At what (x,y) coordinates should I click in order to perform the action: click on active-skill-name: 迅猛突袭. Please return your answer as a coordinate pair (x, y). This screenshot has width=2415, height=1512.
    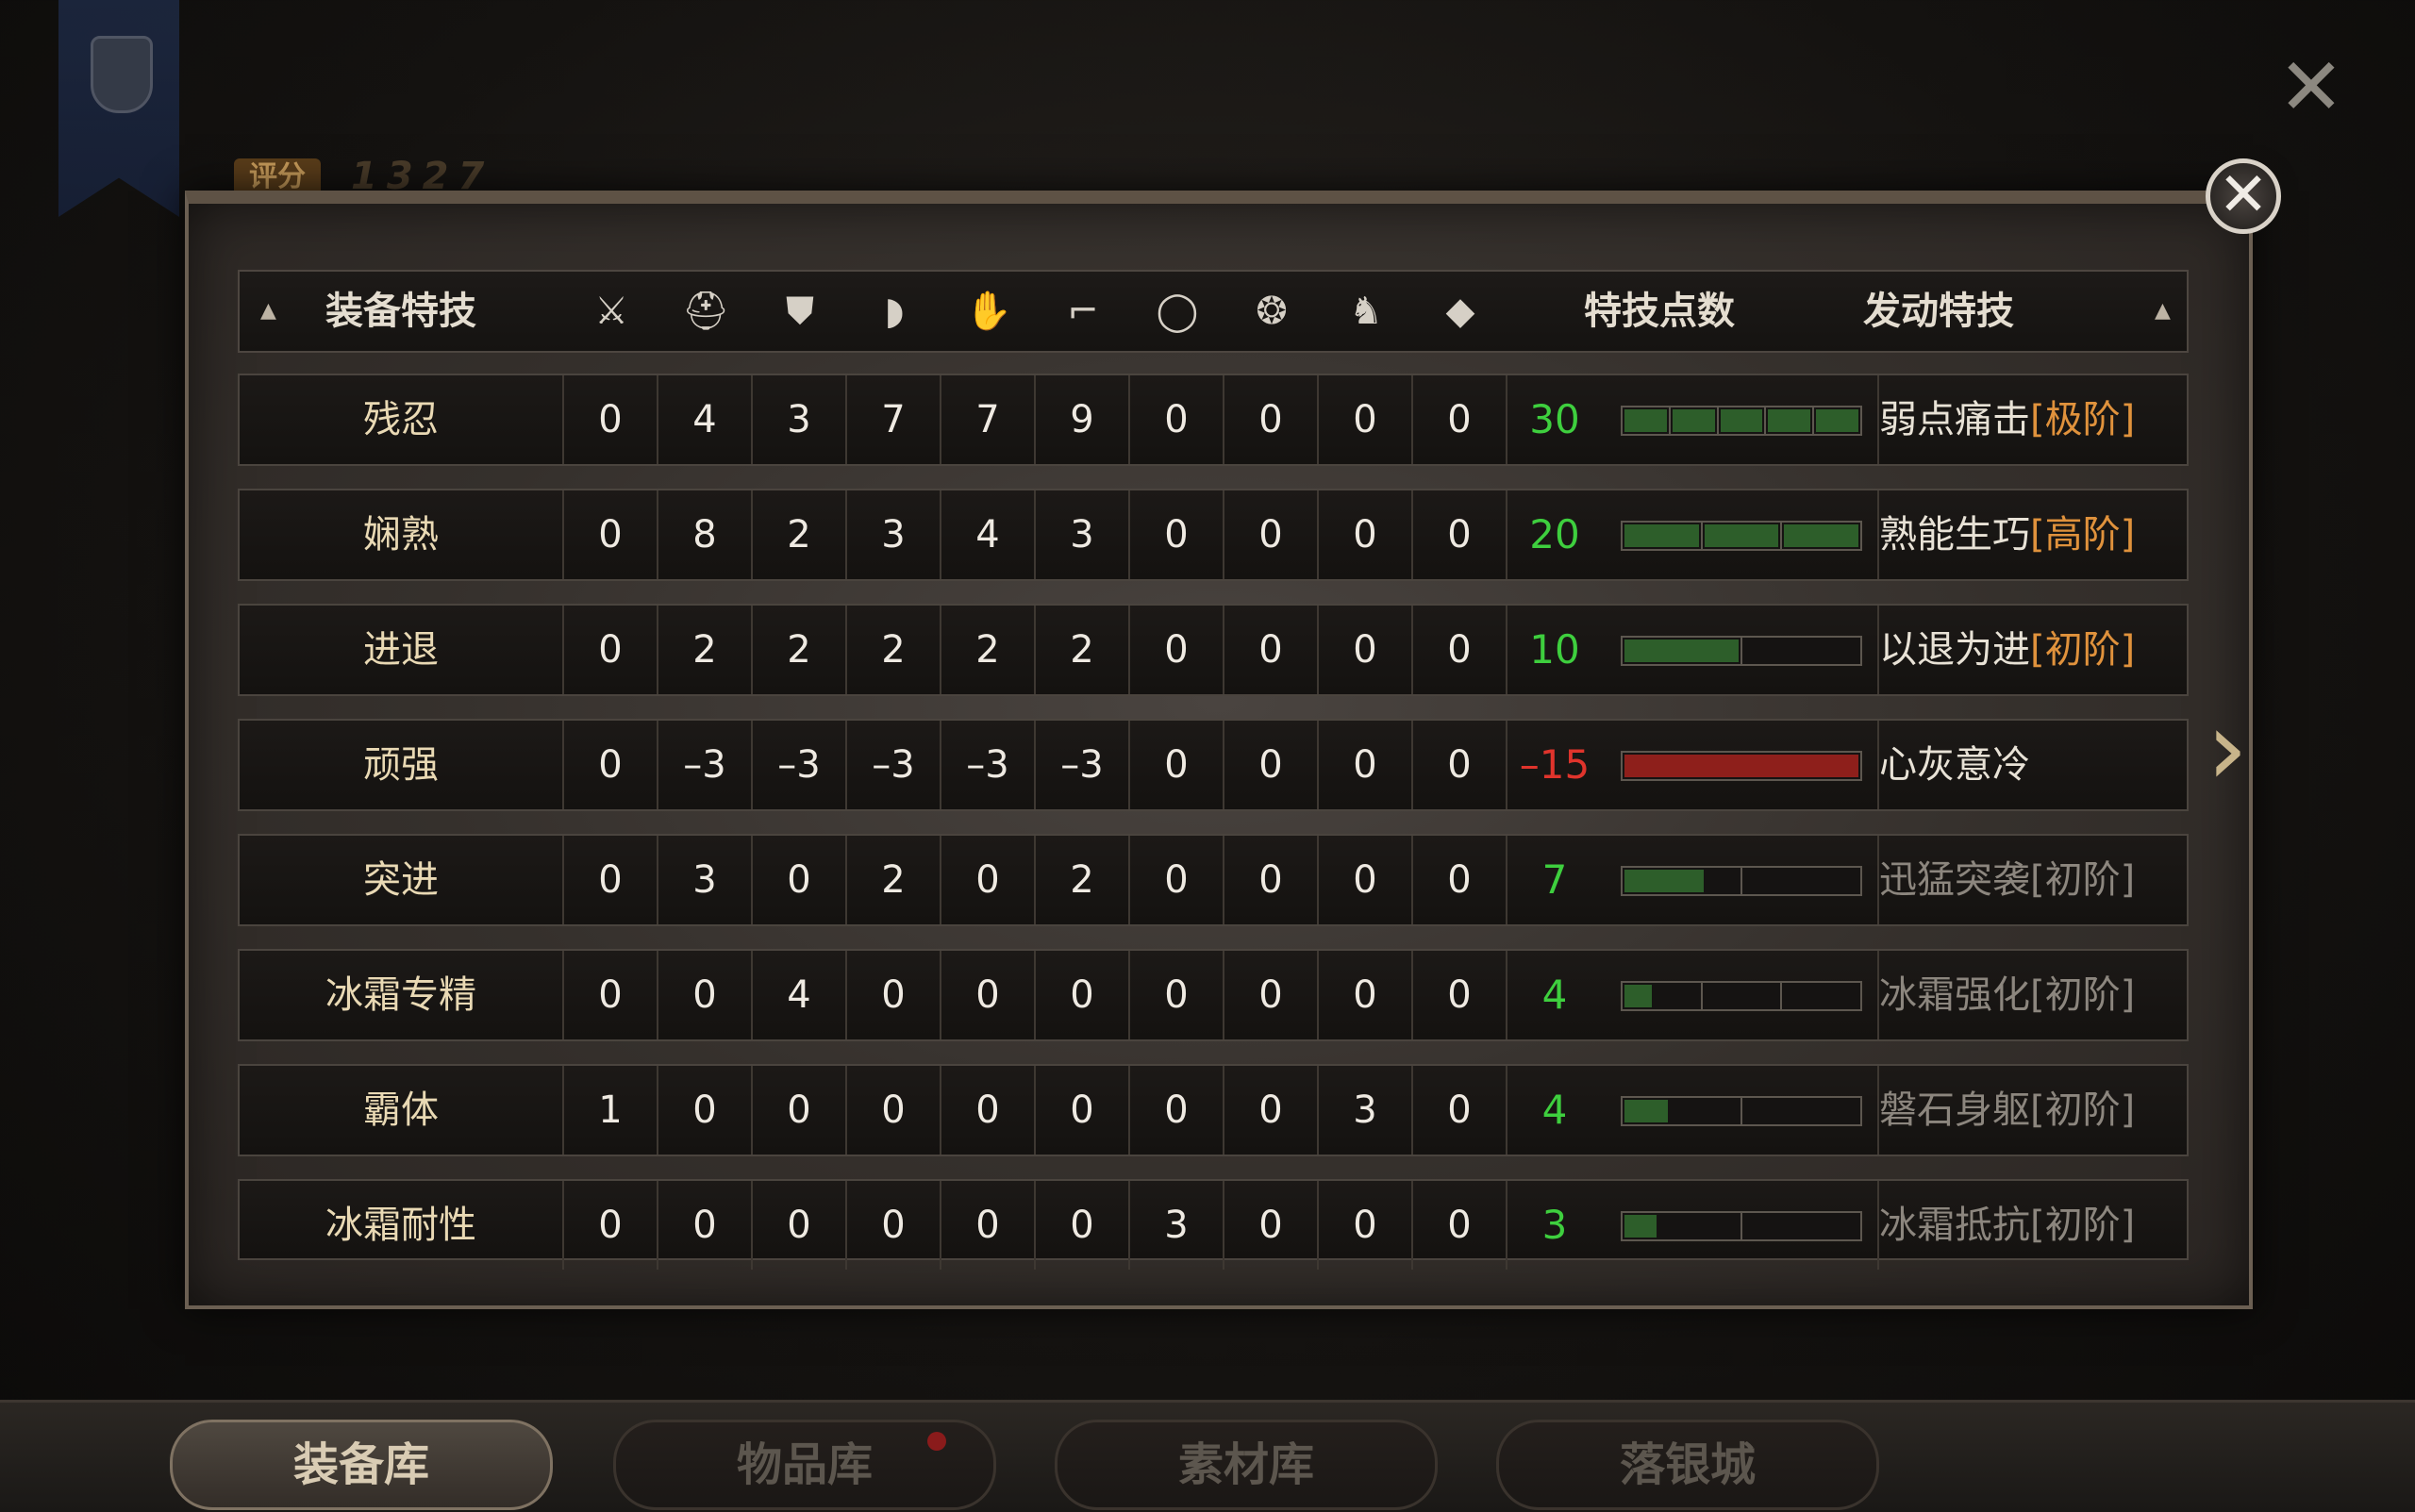
    Looking at the image, I should click on (1954, 880).